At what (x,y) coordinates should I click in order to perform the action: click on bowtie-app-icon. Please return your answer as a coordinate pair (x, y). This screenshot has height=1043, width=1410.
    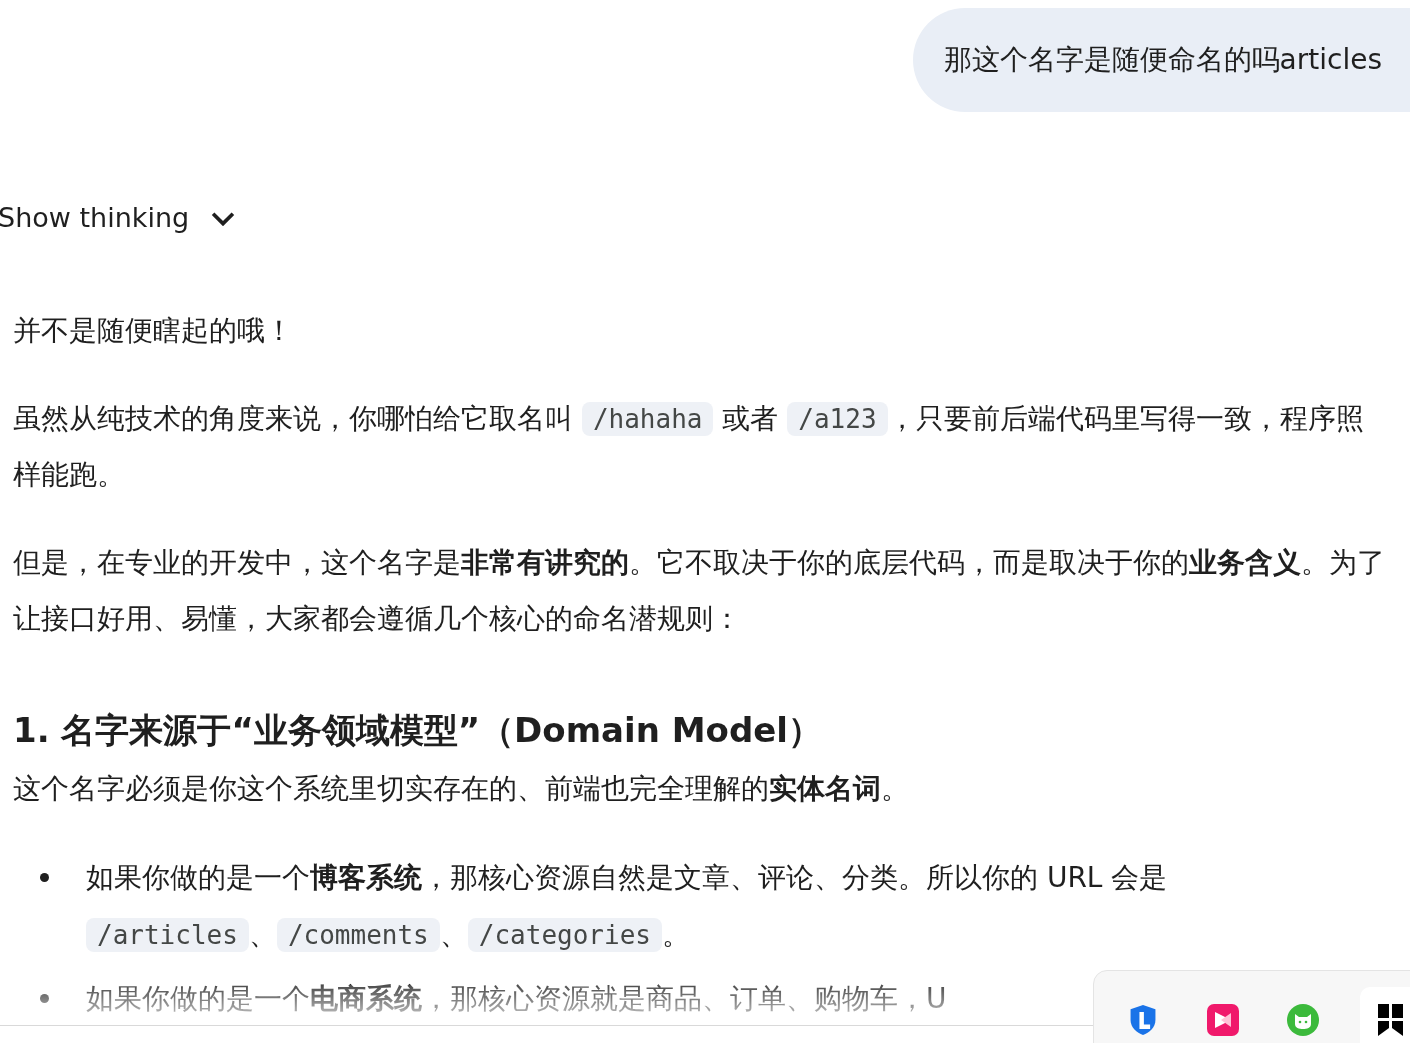
    Looking at the image, I should click on (1223, 1020).